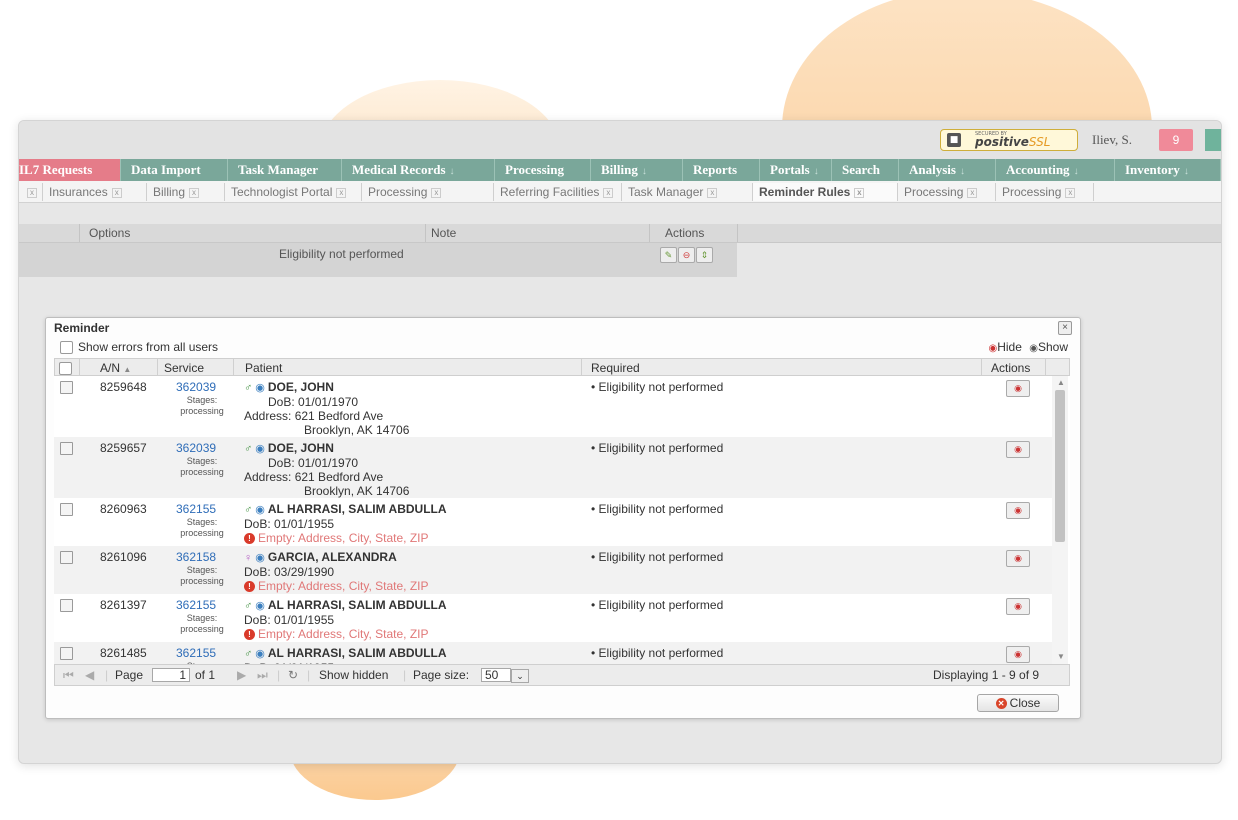 Image resolution: width=1238 pixels, height=820 pixels. What do you see at coordinates (241, 675) in the screenshot?
I see `next-page-icon: ▶` at bounding box center [241, 675].